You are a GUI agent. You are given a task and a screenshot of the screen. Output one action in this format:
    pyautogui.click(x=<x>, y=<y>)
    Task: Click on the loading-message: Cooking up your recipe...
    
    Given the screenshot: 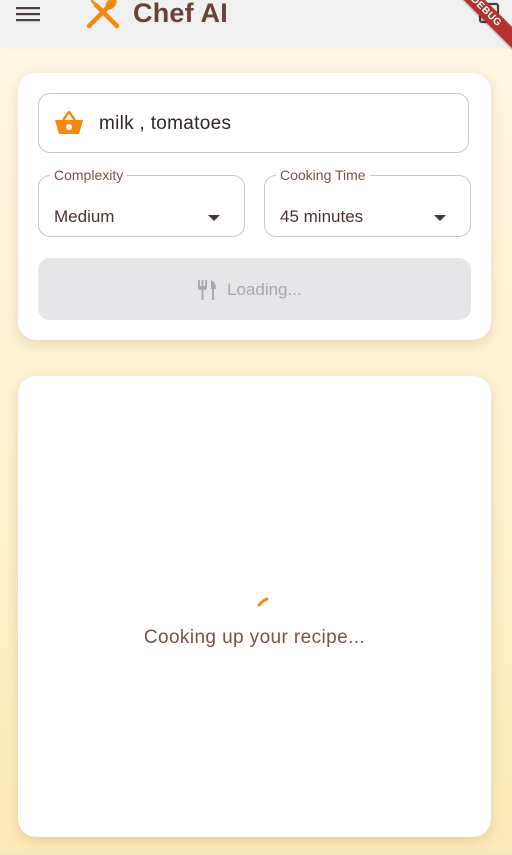 What is the action you would take?
    pyautogui.click(x=254, y=637)
    